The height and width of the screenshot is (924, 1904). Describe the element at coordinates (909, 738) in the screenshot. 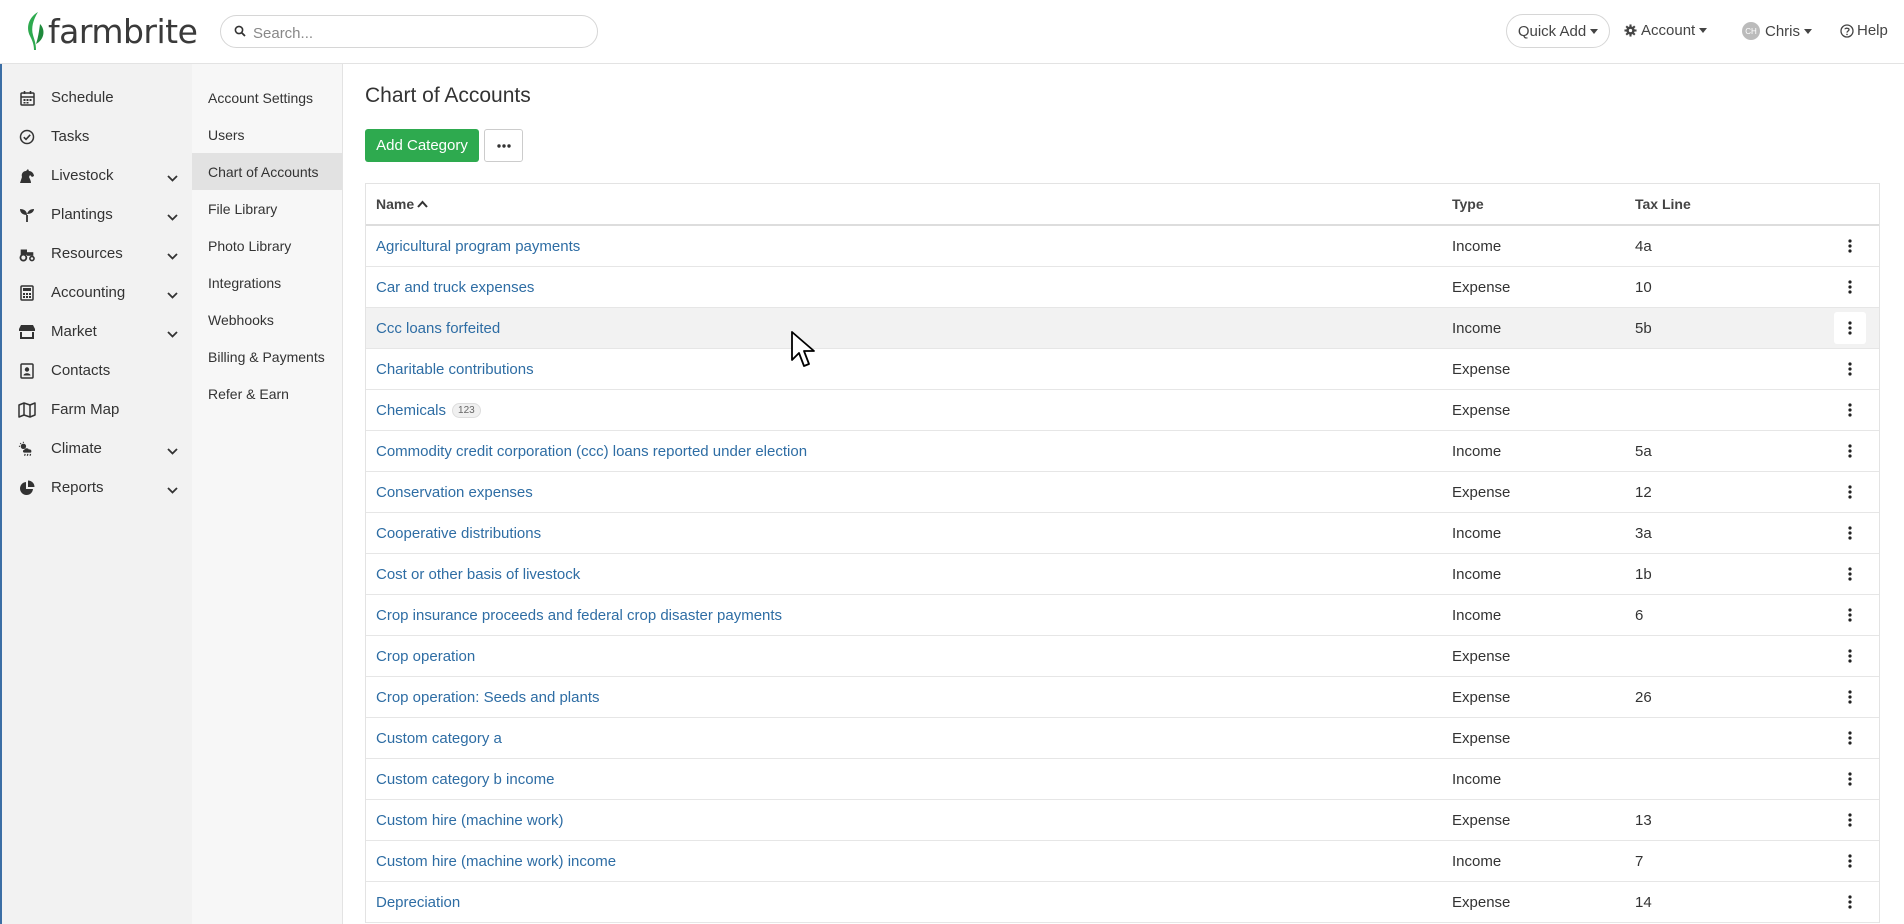

I see `name-cell: Custom category a` at that location.